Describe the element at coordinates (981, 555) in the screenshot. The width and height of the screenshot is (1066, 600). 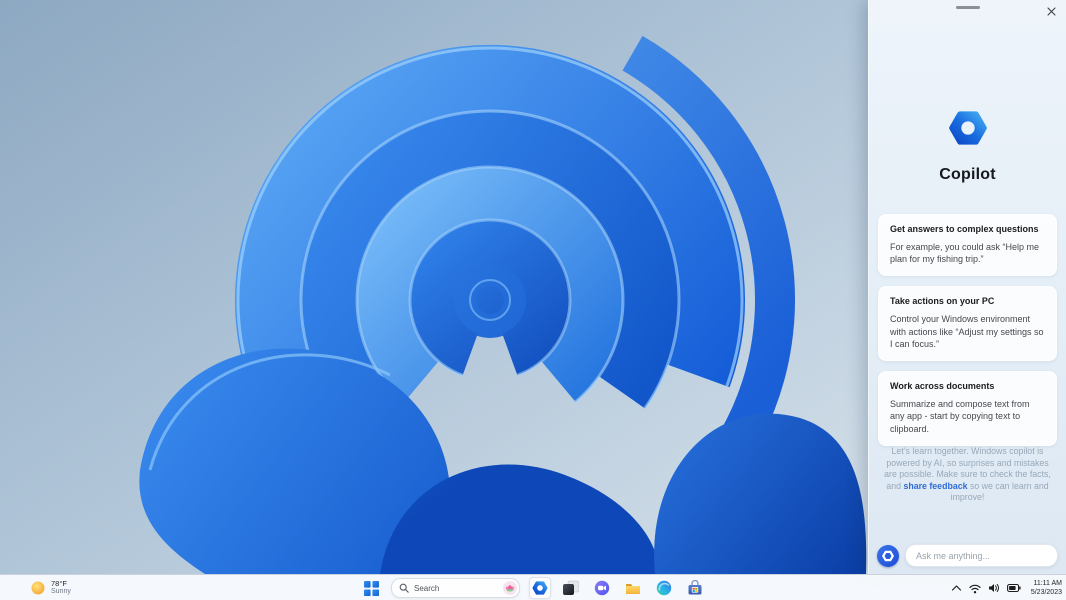
I see `ask-me-anything-input` at that location.